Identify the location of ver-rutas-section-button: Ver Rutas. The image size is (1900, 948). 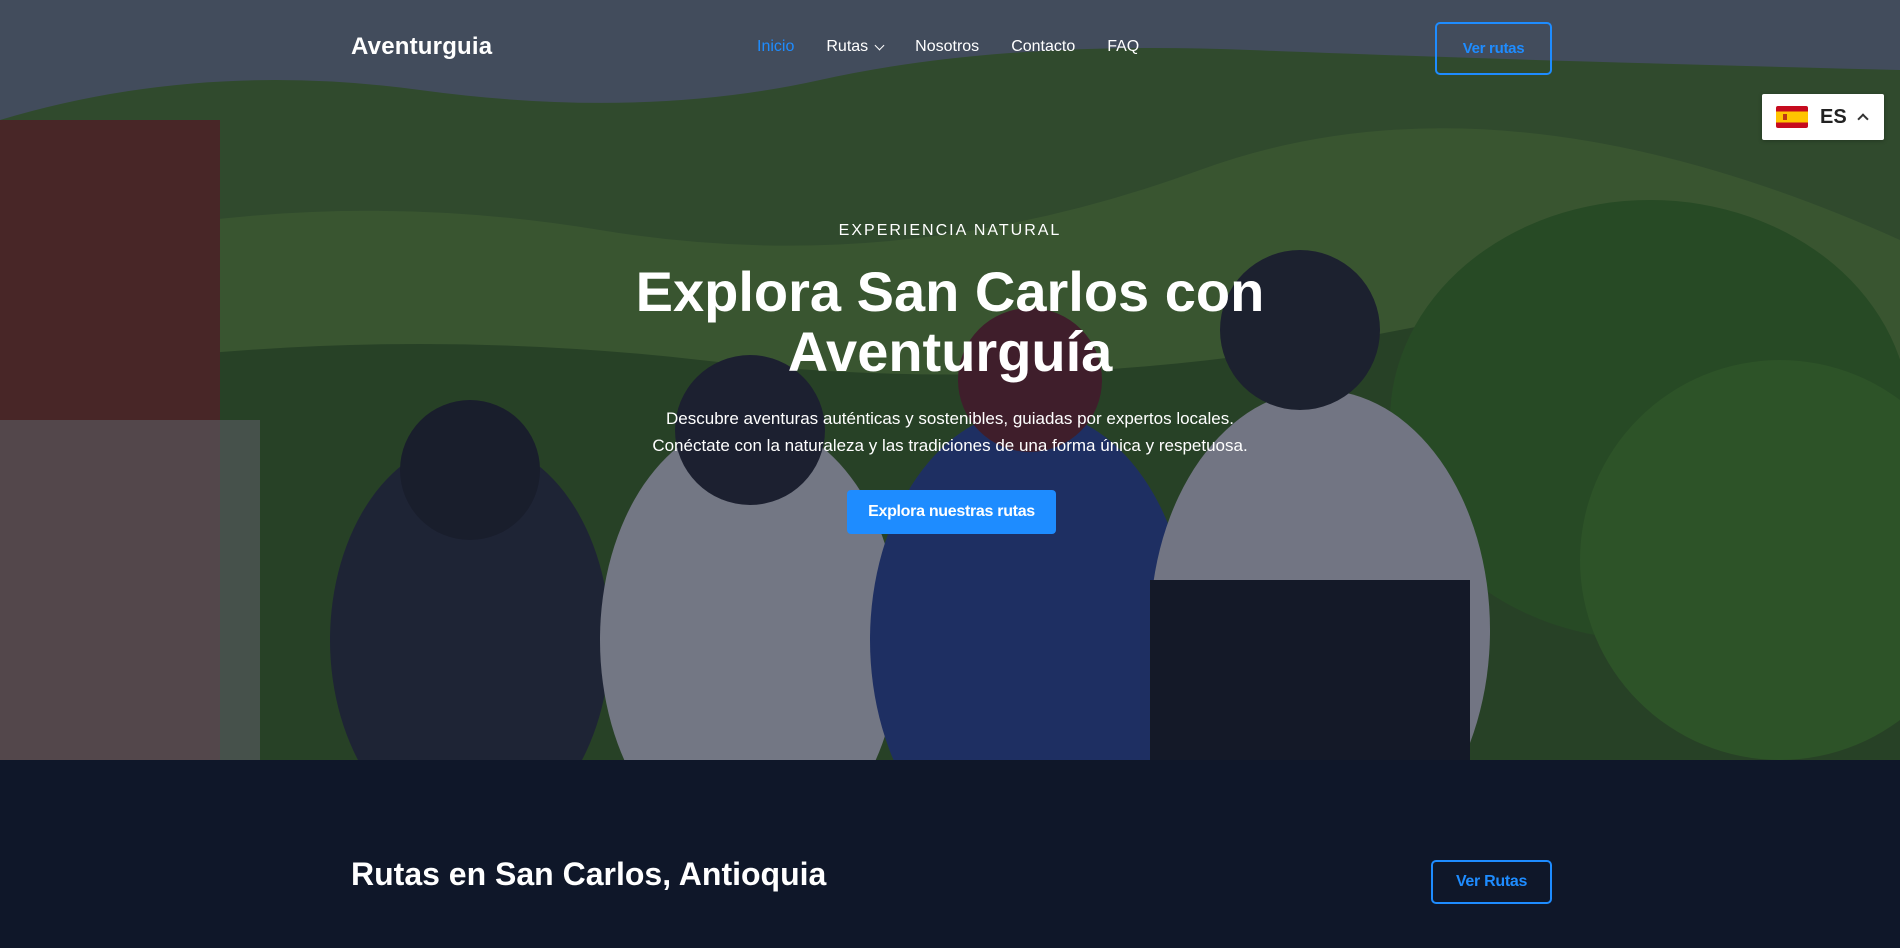
(1491, 882).